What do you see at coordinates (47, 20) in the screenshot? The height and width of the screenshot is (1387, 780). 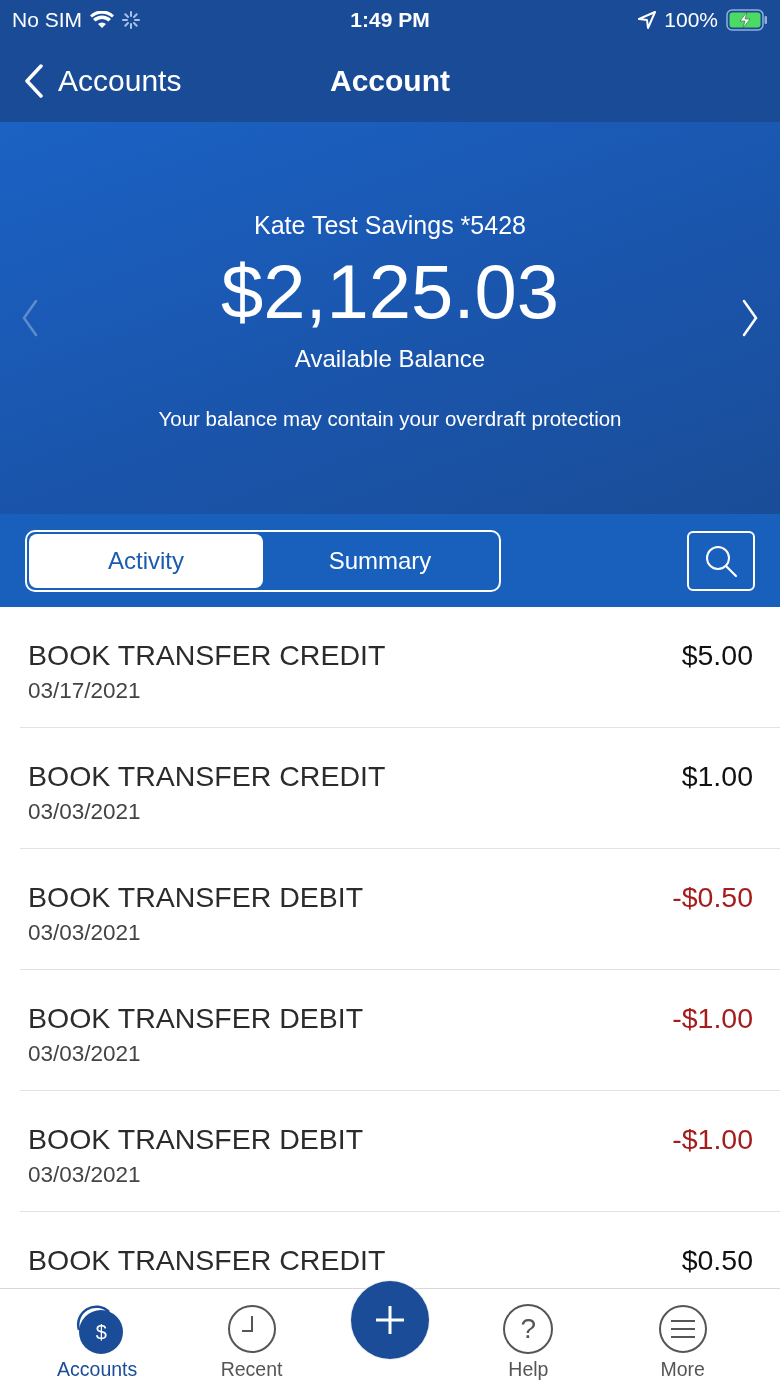 I see `carrier-text: No SIM` at bounding box center [47, 20].